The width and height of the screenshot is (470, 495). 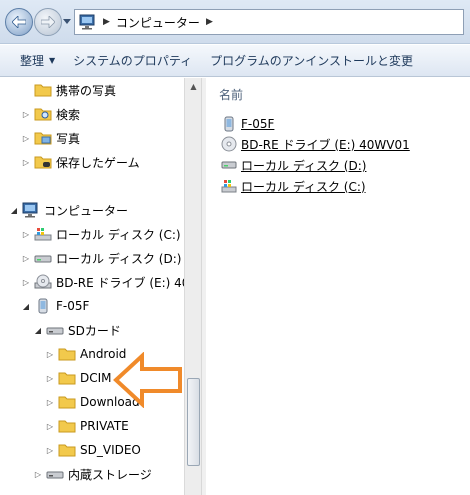 What do you see at coordinates (118, 234) in the screenshot?
I see `tree-item-label: ローカル ディスク (C:)` at bounding box center [118, 234].